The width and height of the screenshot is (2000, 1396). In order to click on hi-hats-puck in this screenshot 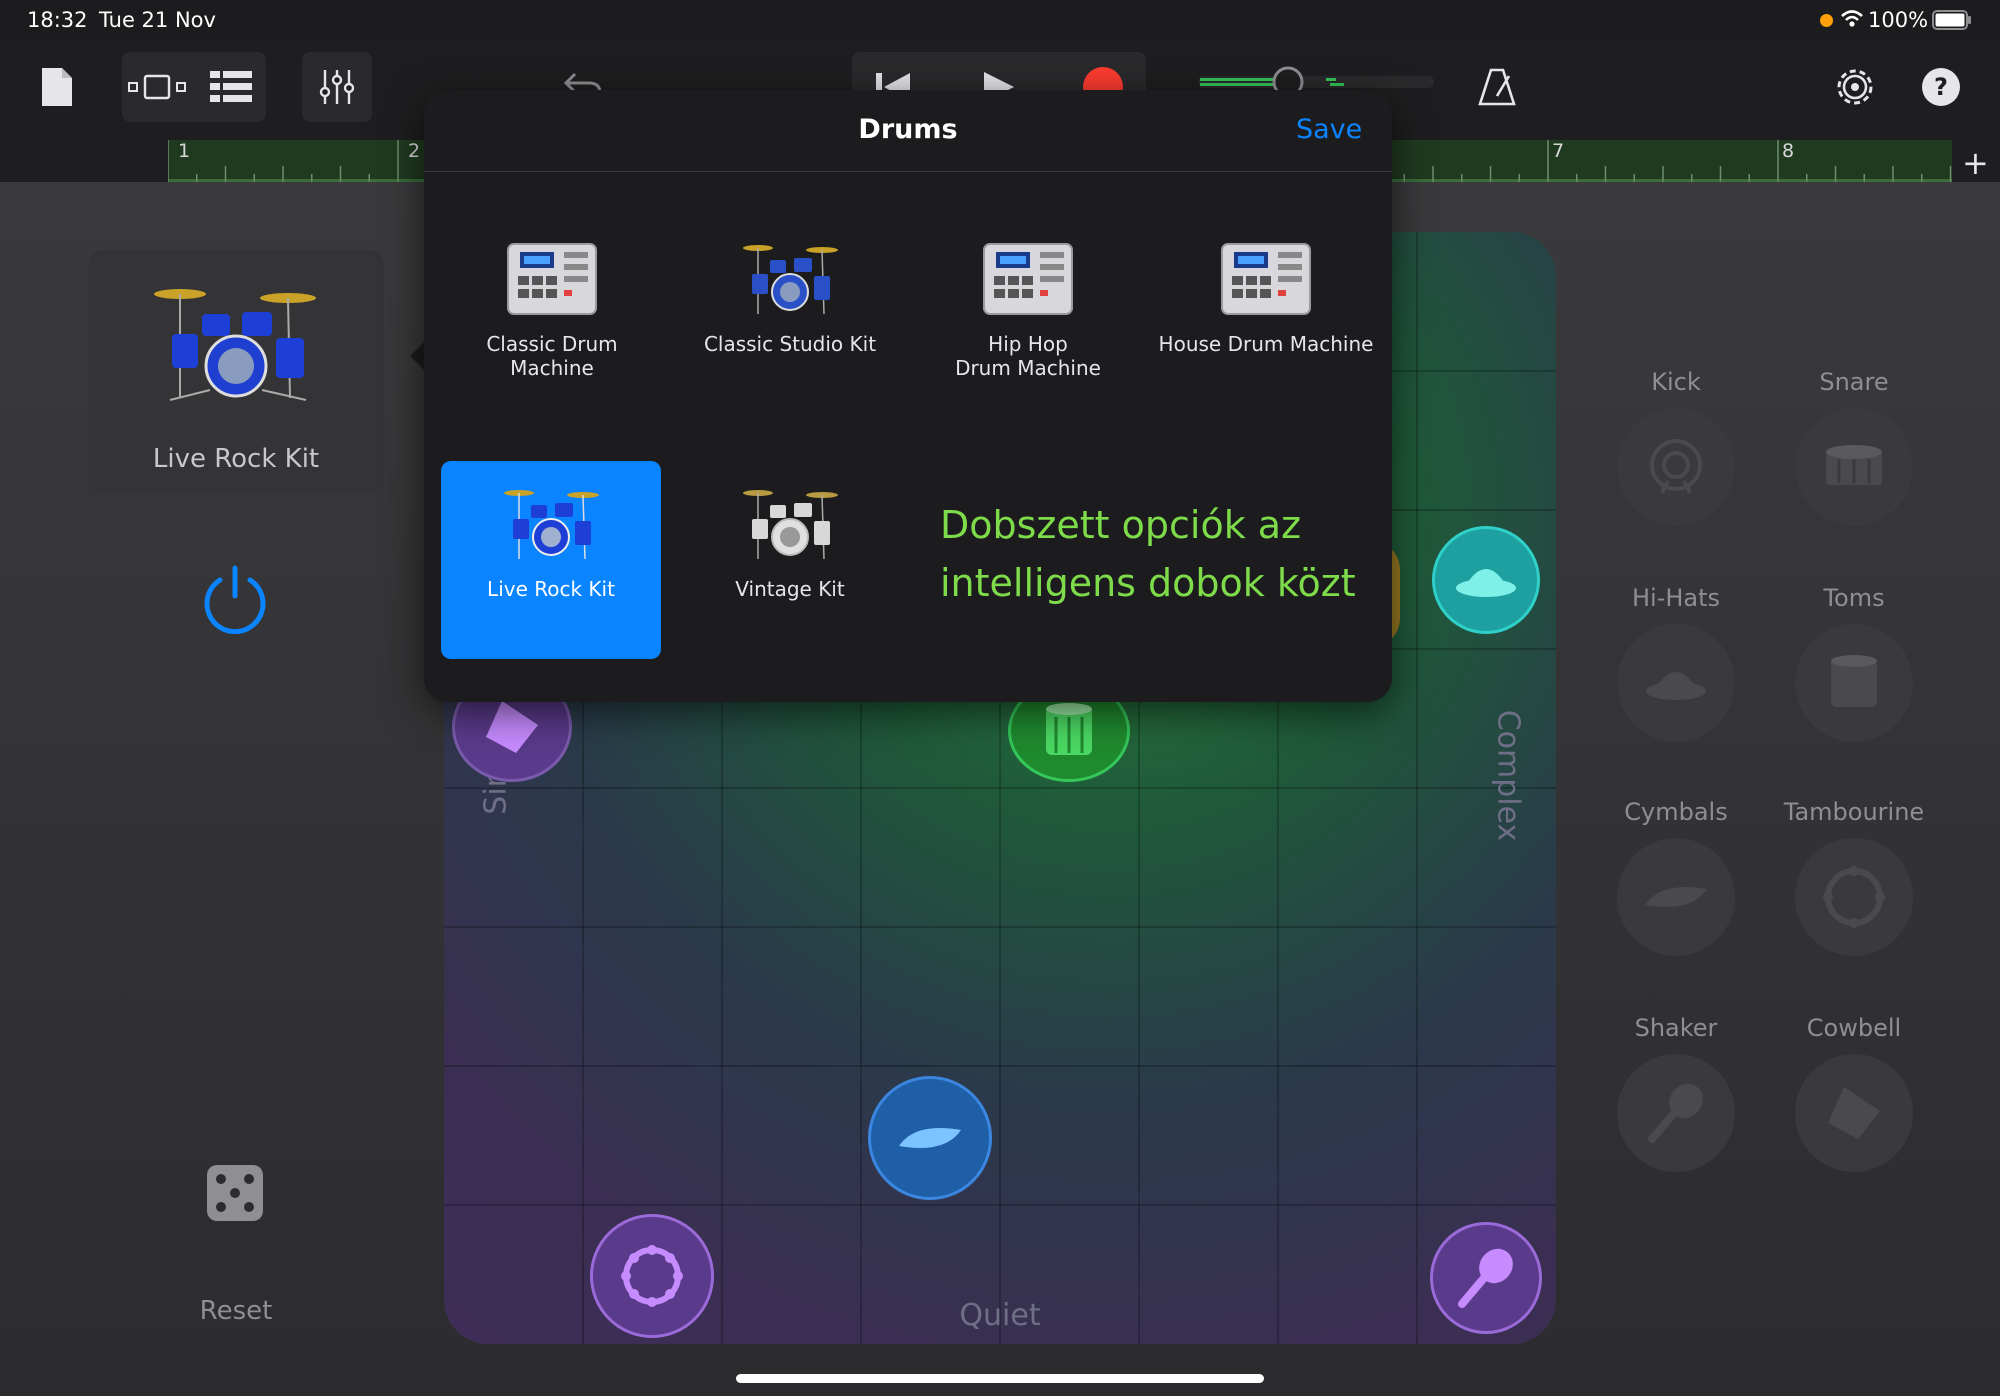, I will do `click(1486, 580)`.